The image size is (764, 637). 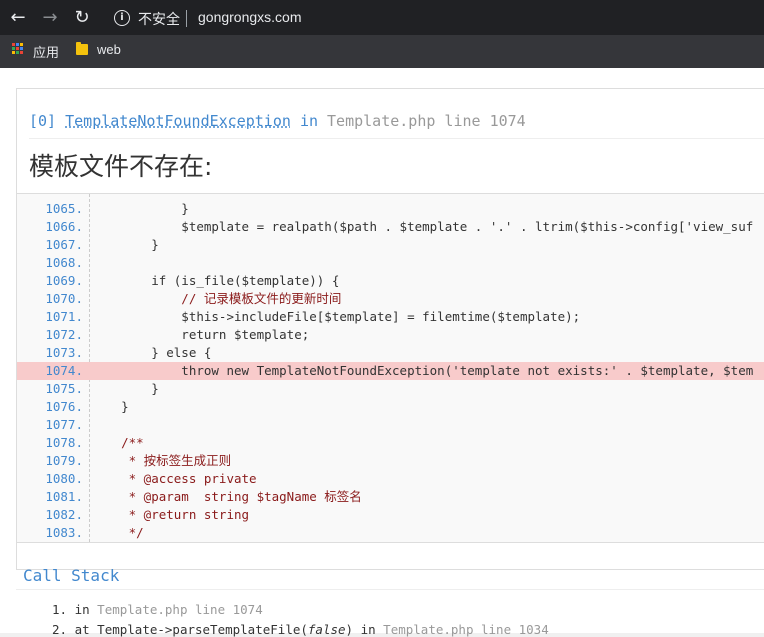 What do you see at coordinates (202, 629) in the screenshot?
I see `call-stack-call: Template->parseTemplateFile(` at bounding box center [202, 629].